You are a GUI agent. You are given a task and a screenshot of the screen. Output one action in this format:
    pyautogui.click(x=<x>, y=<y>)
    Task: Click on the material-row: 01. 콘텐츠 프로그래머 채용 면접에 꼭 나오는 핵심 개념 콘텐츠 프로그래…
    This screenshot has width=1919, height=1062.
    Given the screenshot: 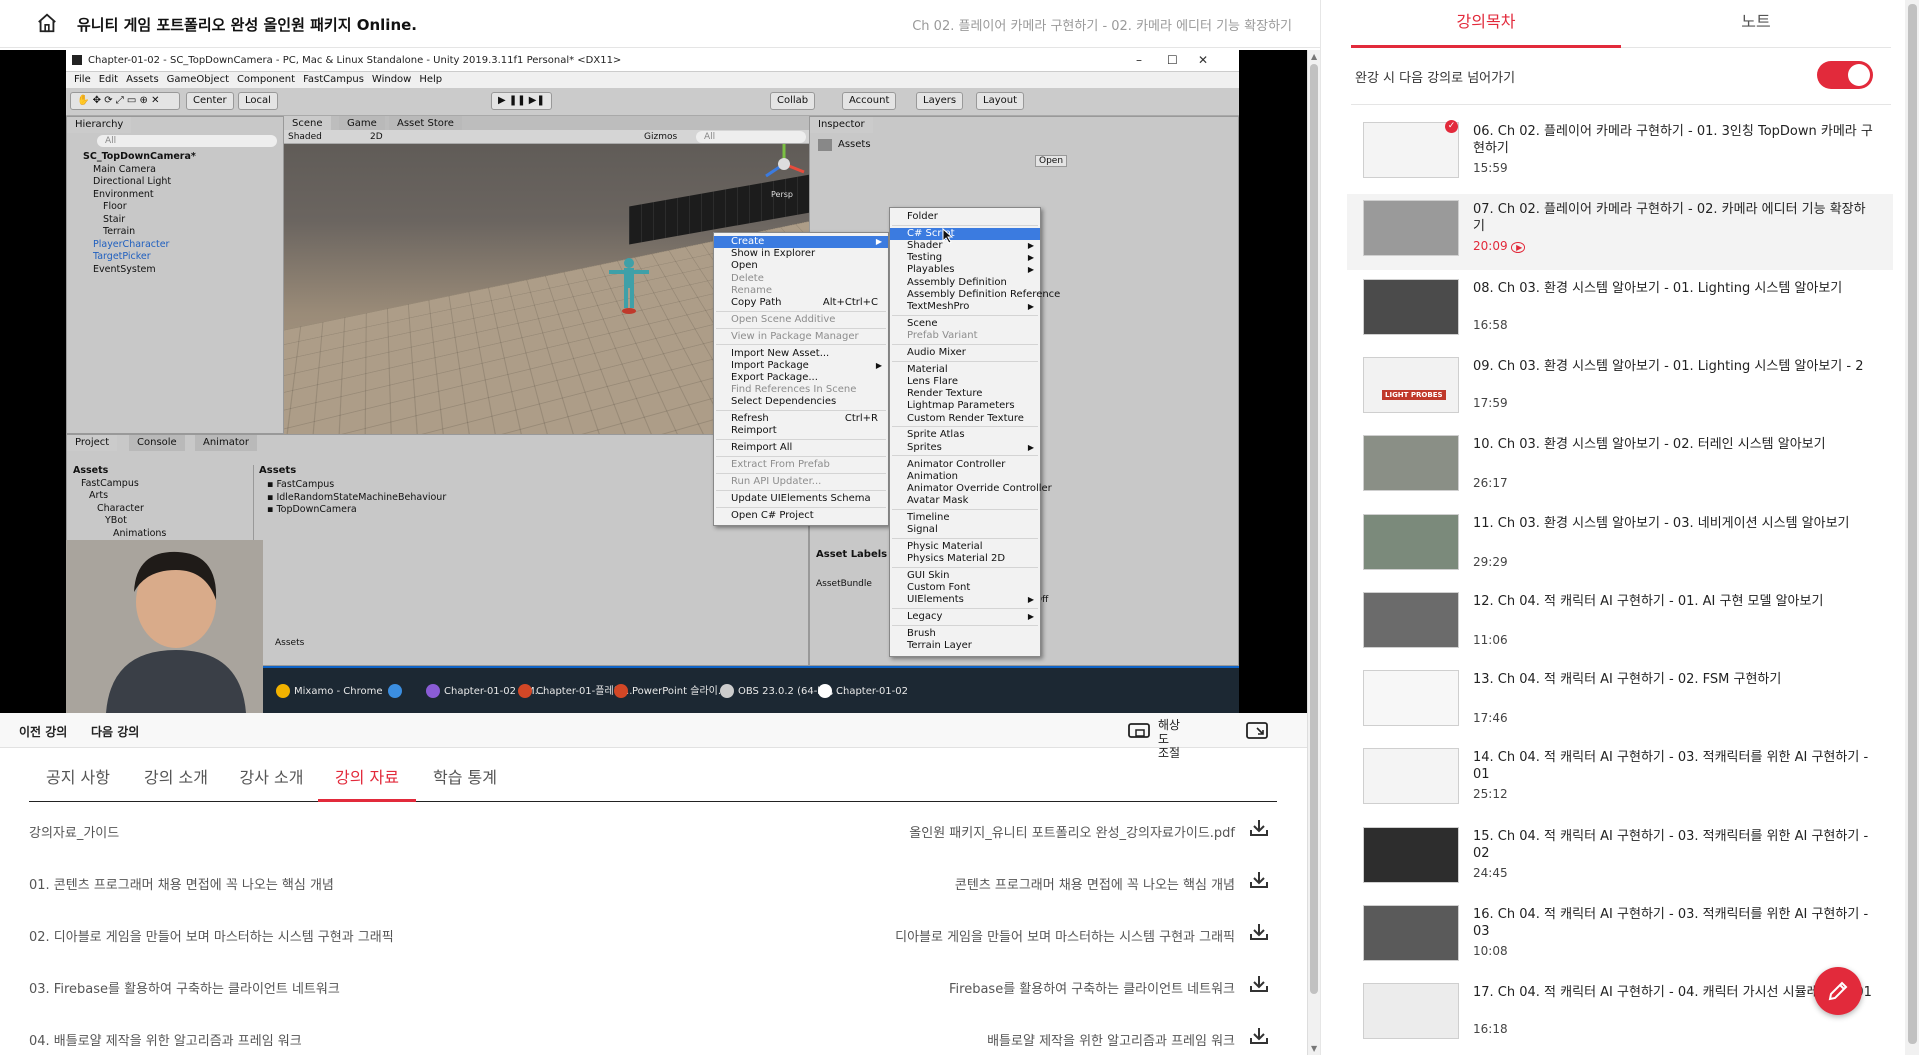 What is the action you would take?
    pyautogui.click(x=653, y=880)
    